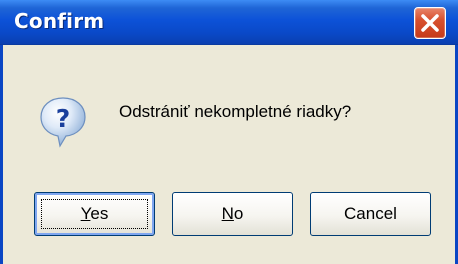 The image size is (458, 264). I want to click on focus-rectangle, so click(94, 214).